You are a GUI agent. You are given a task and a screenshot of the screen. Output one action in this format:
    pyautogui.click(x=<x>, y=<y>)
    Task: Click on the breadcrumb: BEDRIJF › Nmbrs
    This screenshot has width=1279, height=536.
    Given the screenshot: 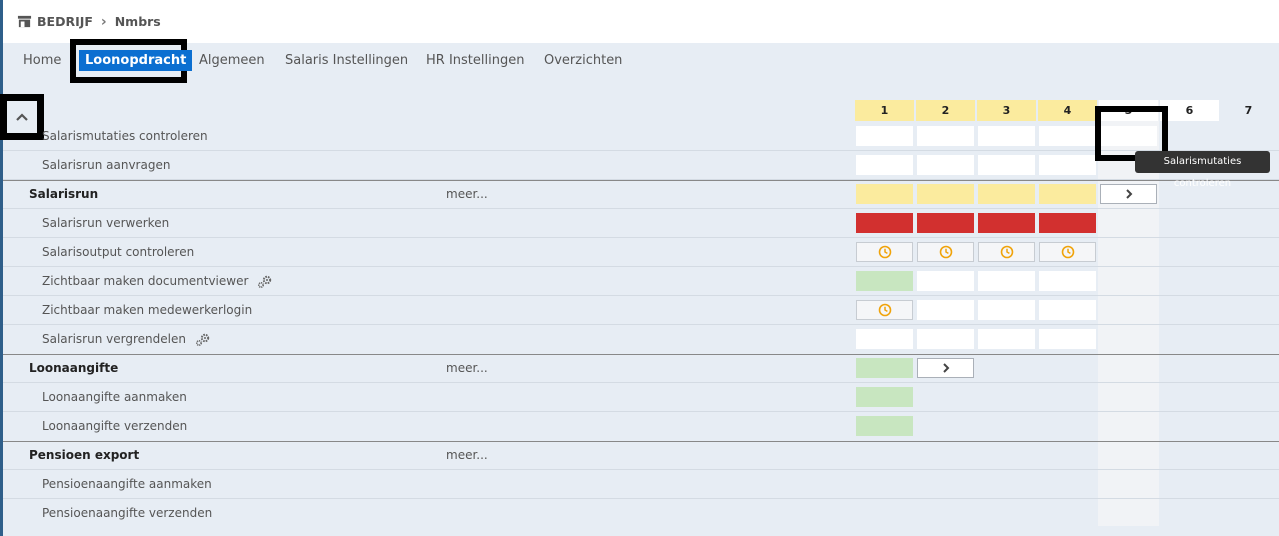 What is the action you would take?
    pyautogui.click(x=89, y=22)
    